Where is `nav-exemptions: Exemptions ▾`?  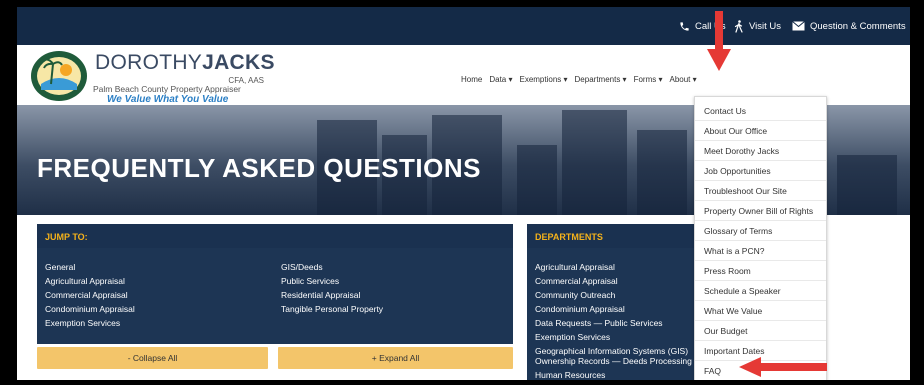
nav-exemptions: Exemptions ▾ is located at coordinates (543, 79).